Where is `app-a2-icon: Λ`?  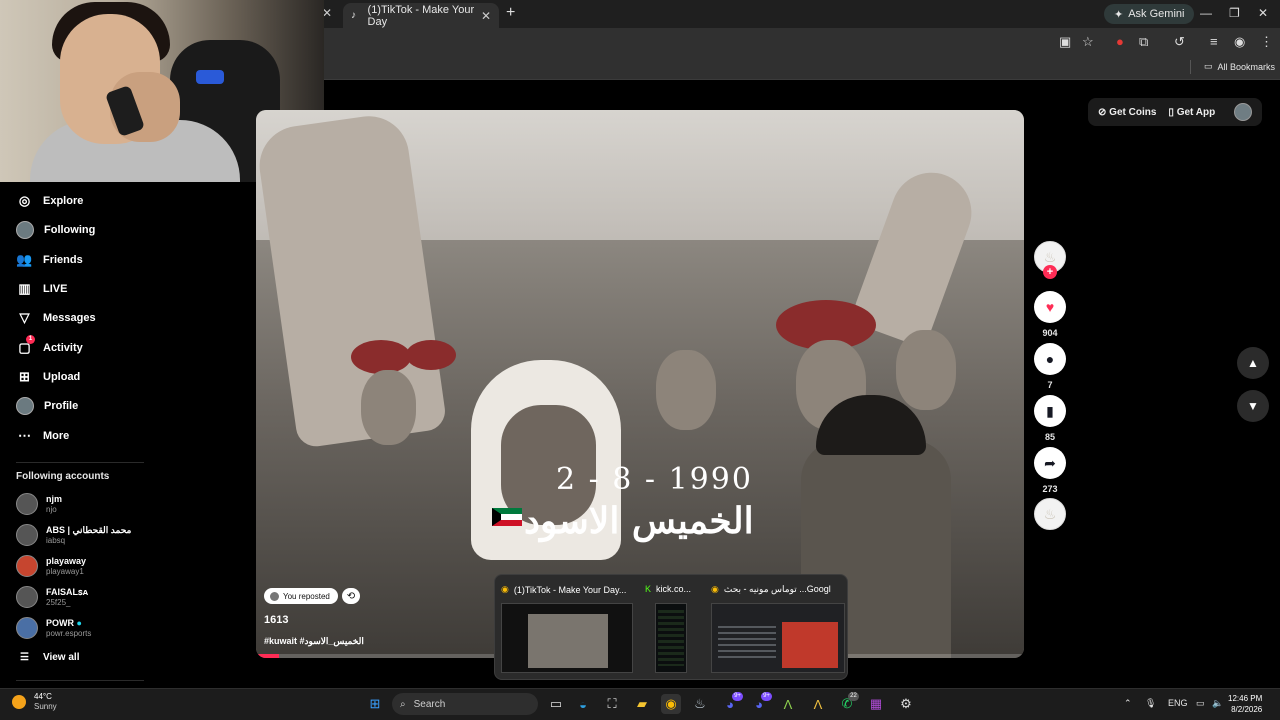
app-a2-icon: Λ is located at coordinates (818, 704).